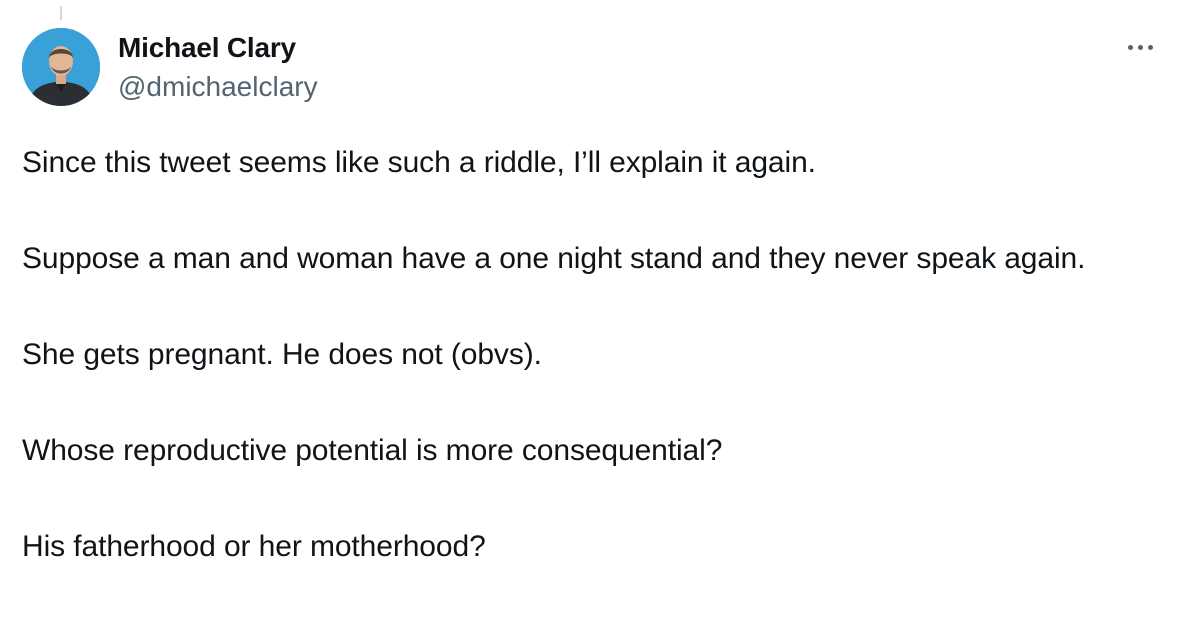  I want to click on author-display-name: Michael Clary, so click(218, 48).